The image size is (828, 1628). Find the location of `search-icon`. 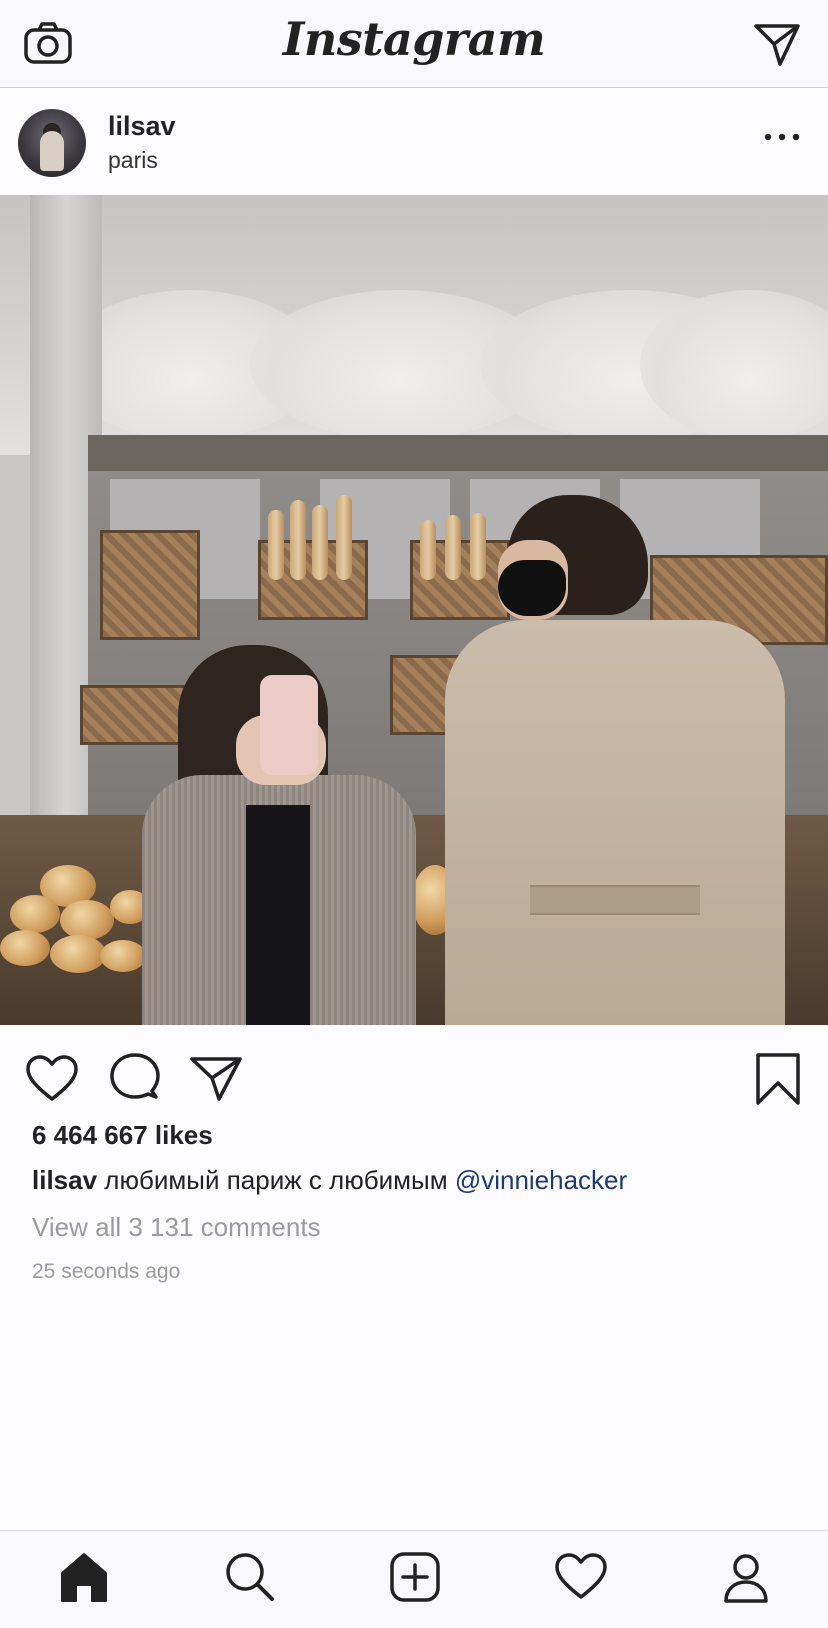

search-icon is located at coordinates (250, 1577).